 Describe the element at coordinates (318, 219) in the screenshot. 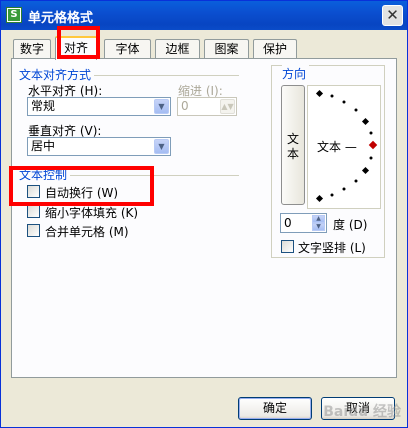

I see `spin-up-icon: ▲` at that location.